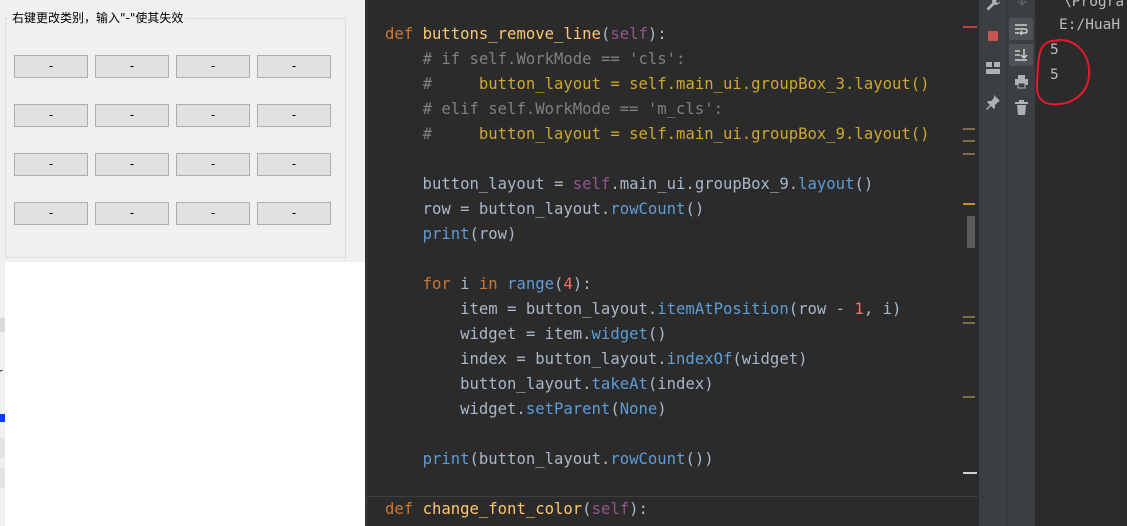 The width and height of the screenshot is (1127, 526). What do you see at coordinates (704, 184) in the screenshot?
I see `code-token: .main_ui.groupBox_9.` at bounding box center [704, 184].